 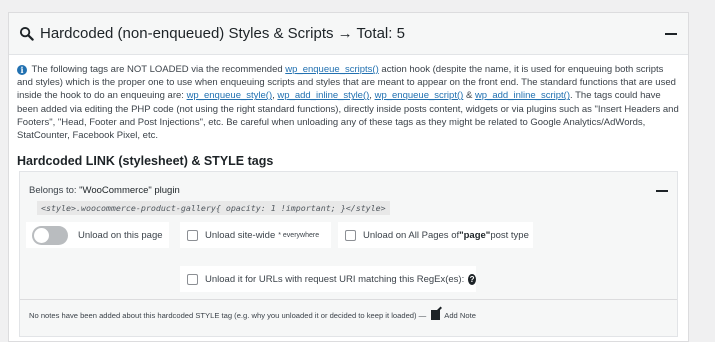 I want to click on belongs-to: Belongs to: "WooCommerce" plugin, so click(x=104, y=190).